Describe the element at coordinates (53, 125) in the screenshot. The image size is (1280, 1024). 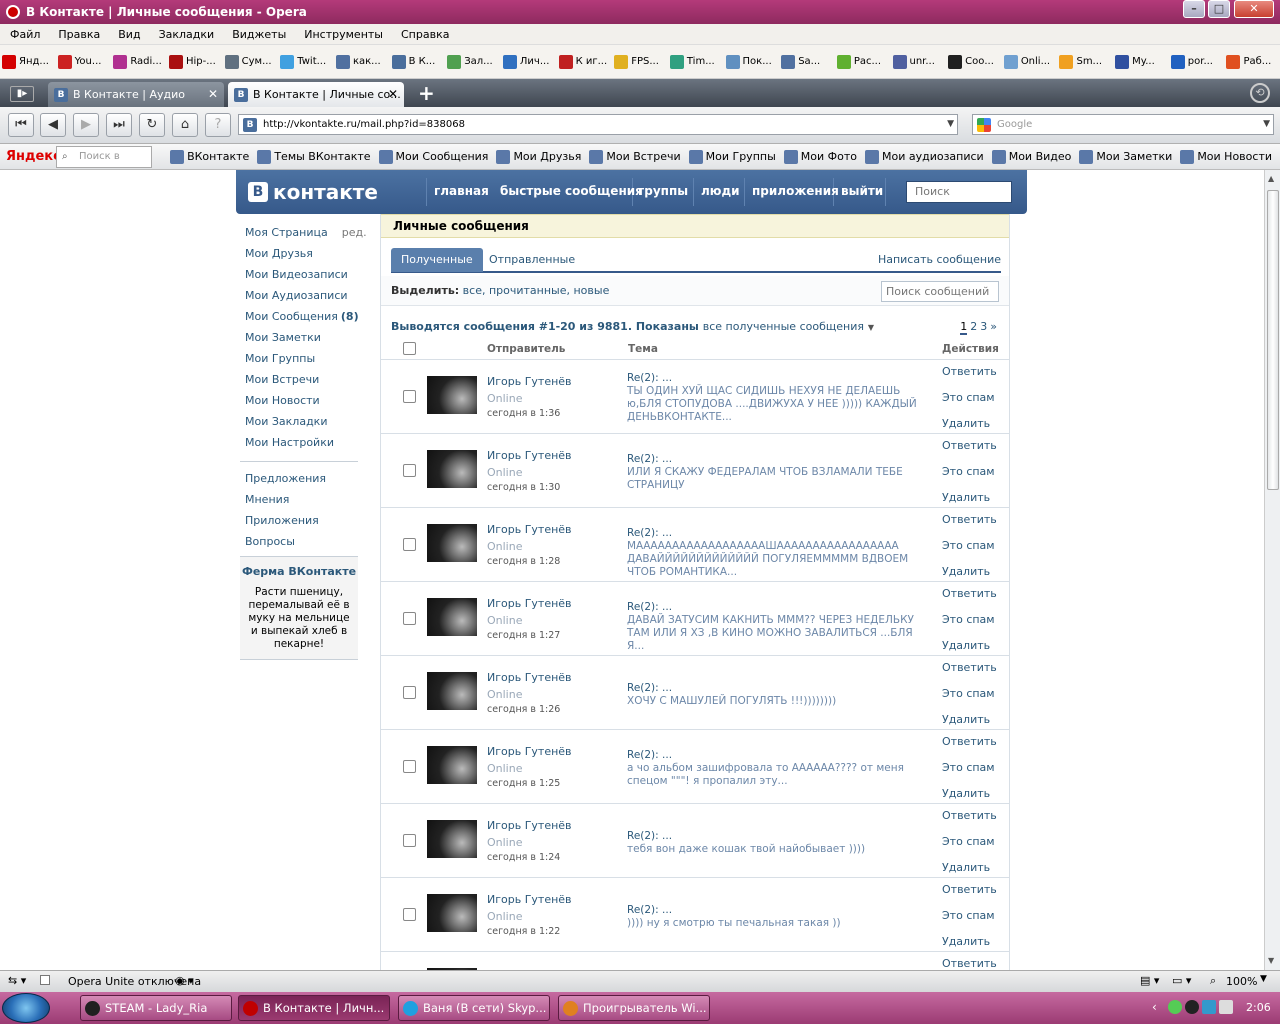
I see `back-button: ◀` at that location.